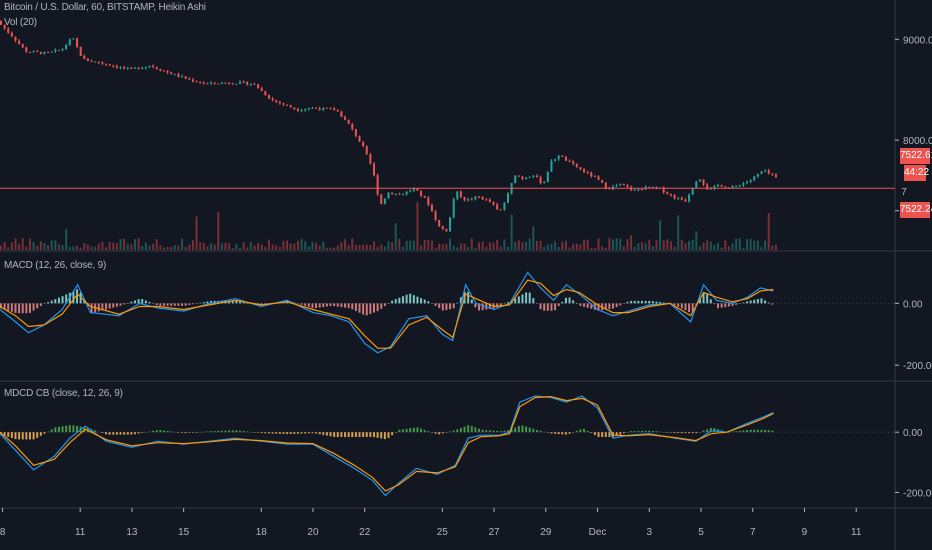 The width and height of the screenshot is (932, 550). I want to click on macd-legend: MACD (12, 26, close, 9), so click(55, 265).